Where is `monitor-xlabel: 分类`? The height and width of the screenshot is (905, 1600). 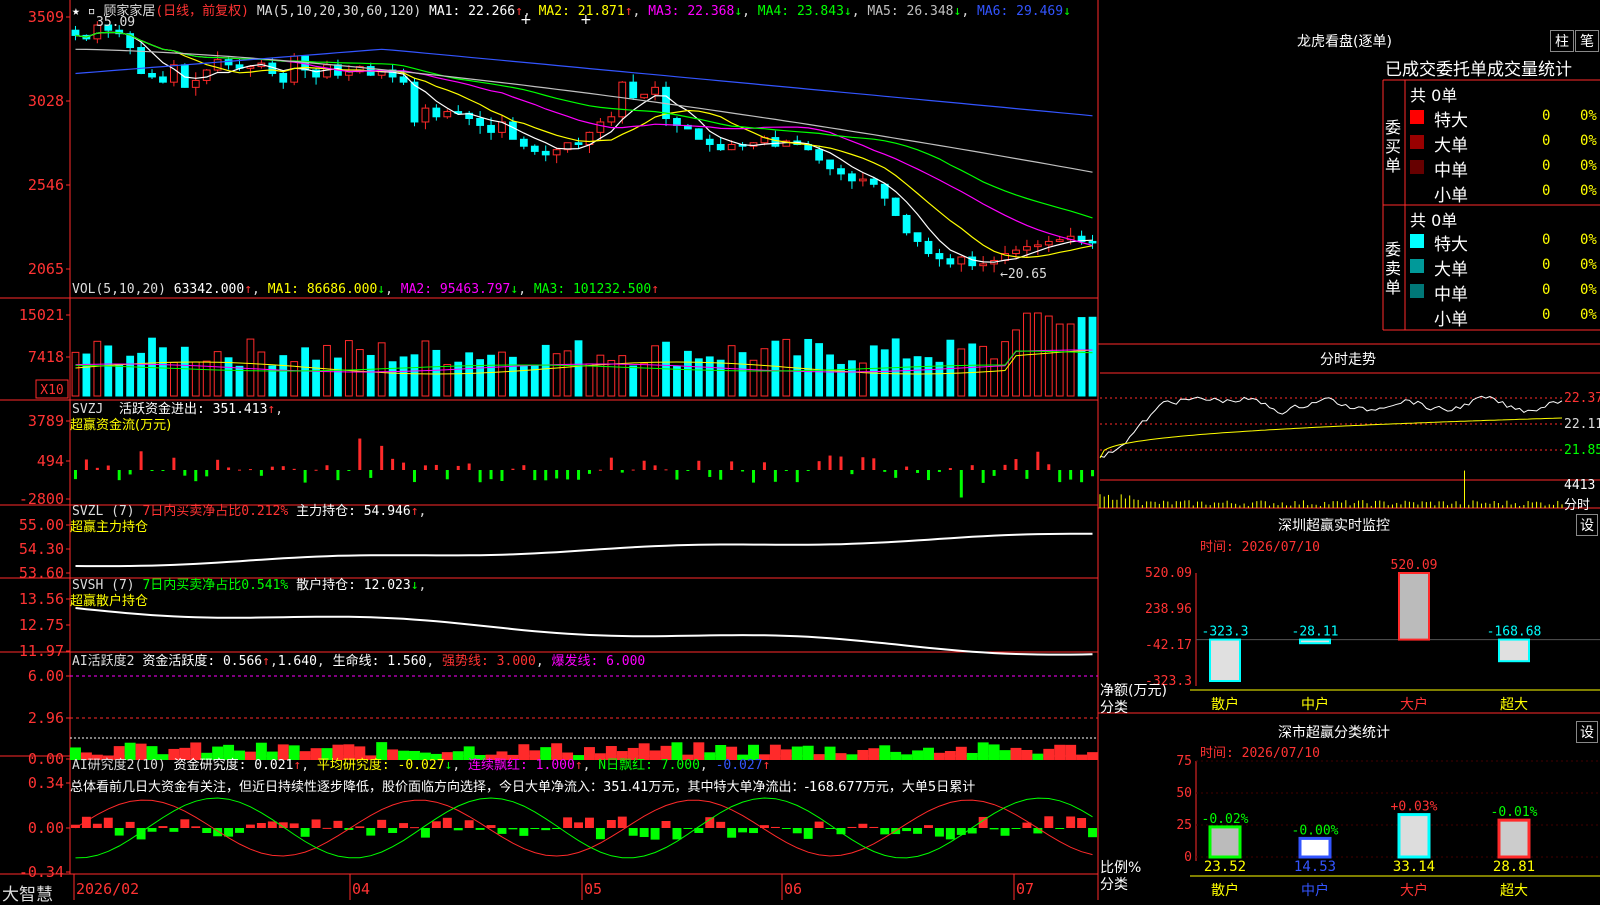
monitor-xlabel: 分类 is located at coordinates (1114, 708).